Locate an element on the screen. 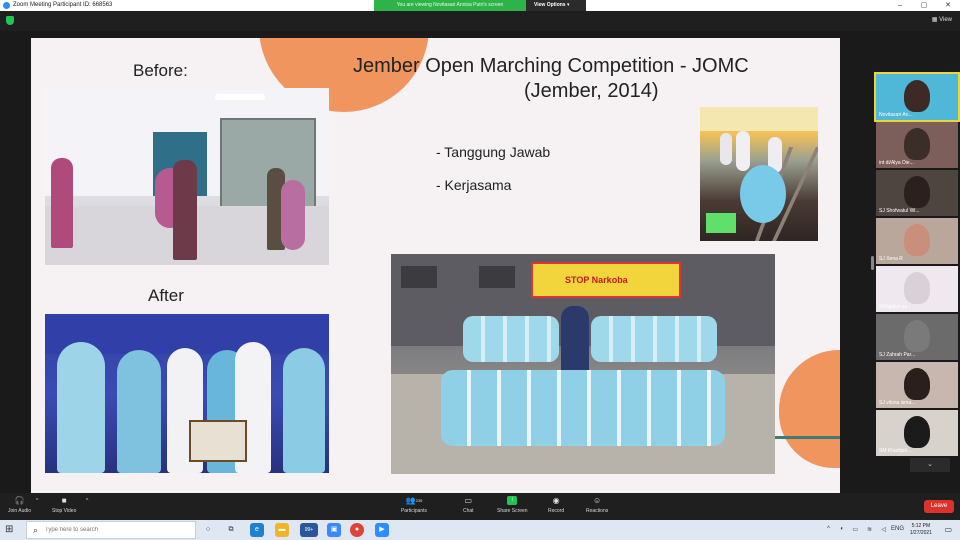  language-indicator: ENG is located at coordinates (897, 529).